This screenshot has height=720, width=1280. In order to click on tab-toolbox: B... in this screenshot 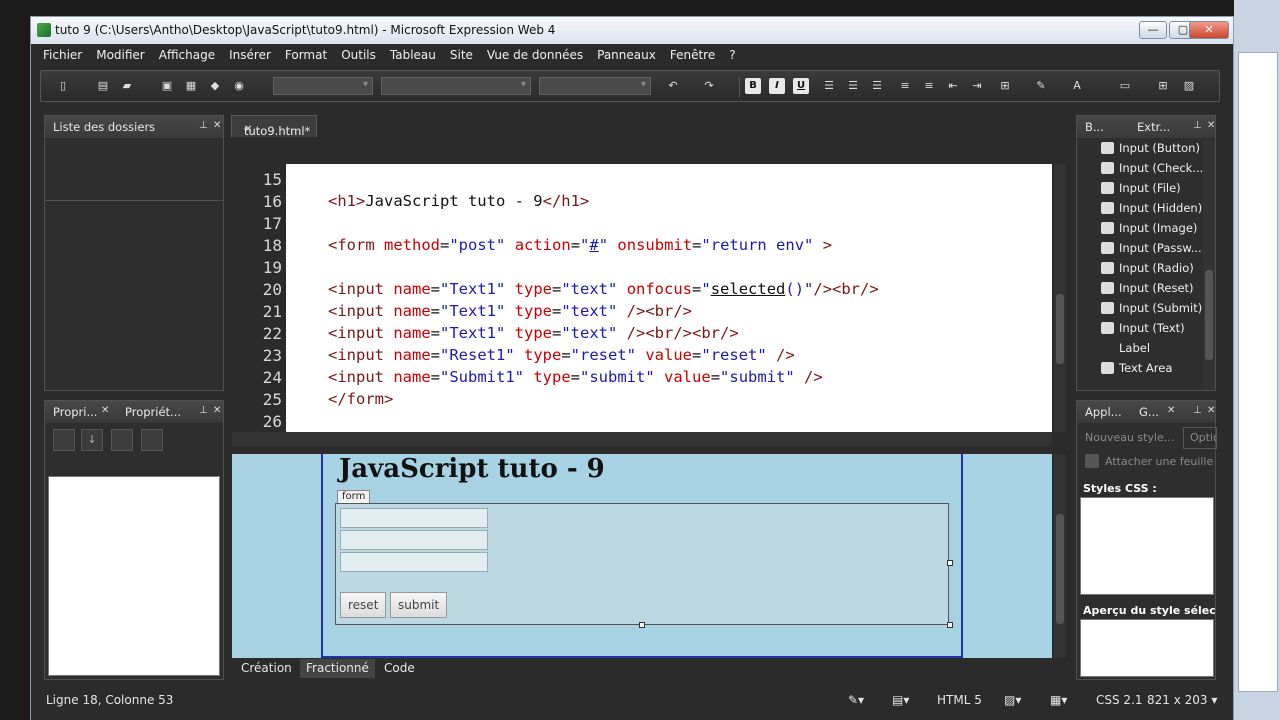, I will do `click(1094, 127)`.